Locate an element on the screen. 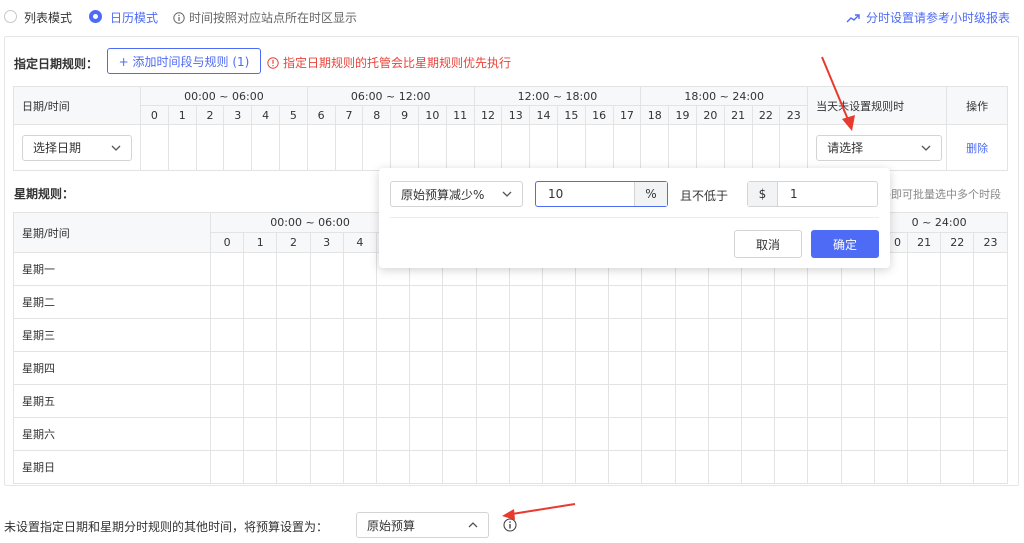 This screenshot has height=543, width=1024. calendar-mode-radio is located at coordinates (95, 16).